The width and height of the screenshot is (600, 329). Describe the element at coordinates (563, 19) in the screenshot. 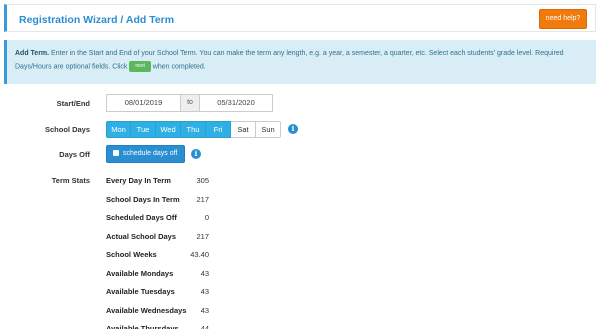

I see `need-help-button: need help?` at that location.